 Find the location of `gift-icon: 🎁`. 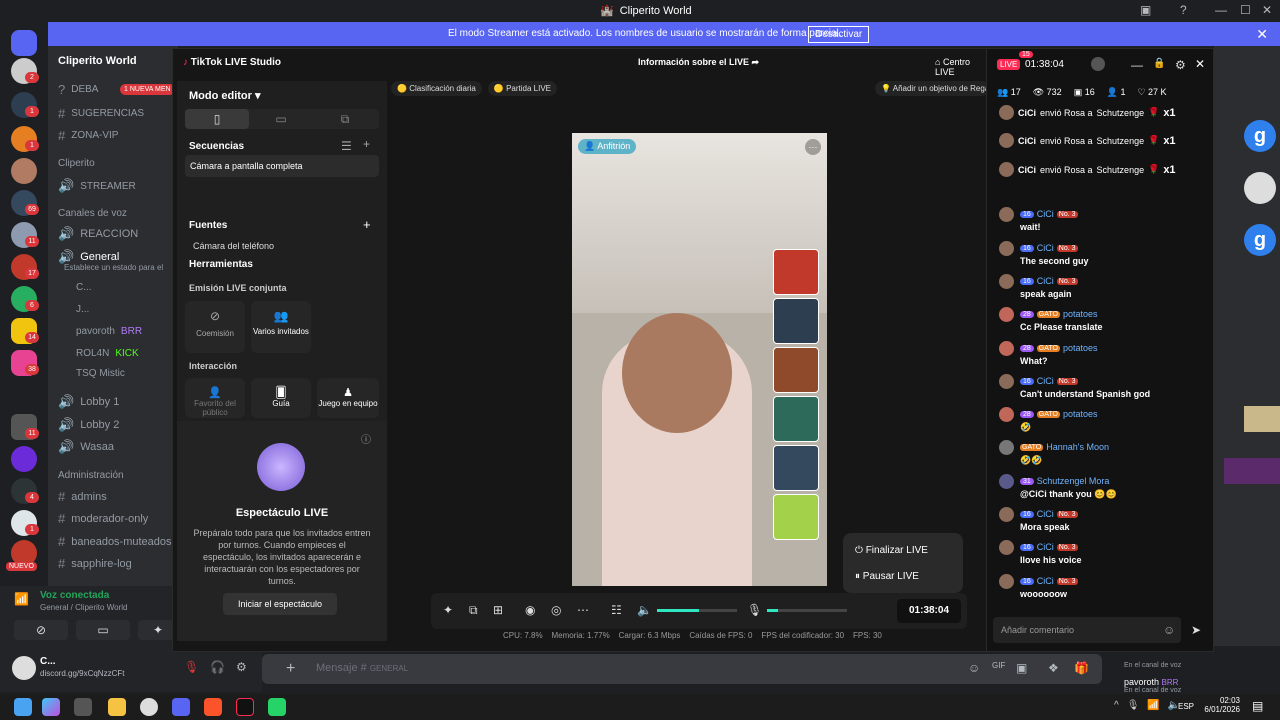

gift-icon: 🎁 is located at coordinates (1081, 668).